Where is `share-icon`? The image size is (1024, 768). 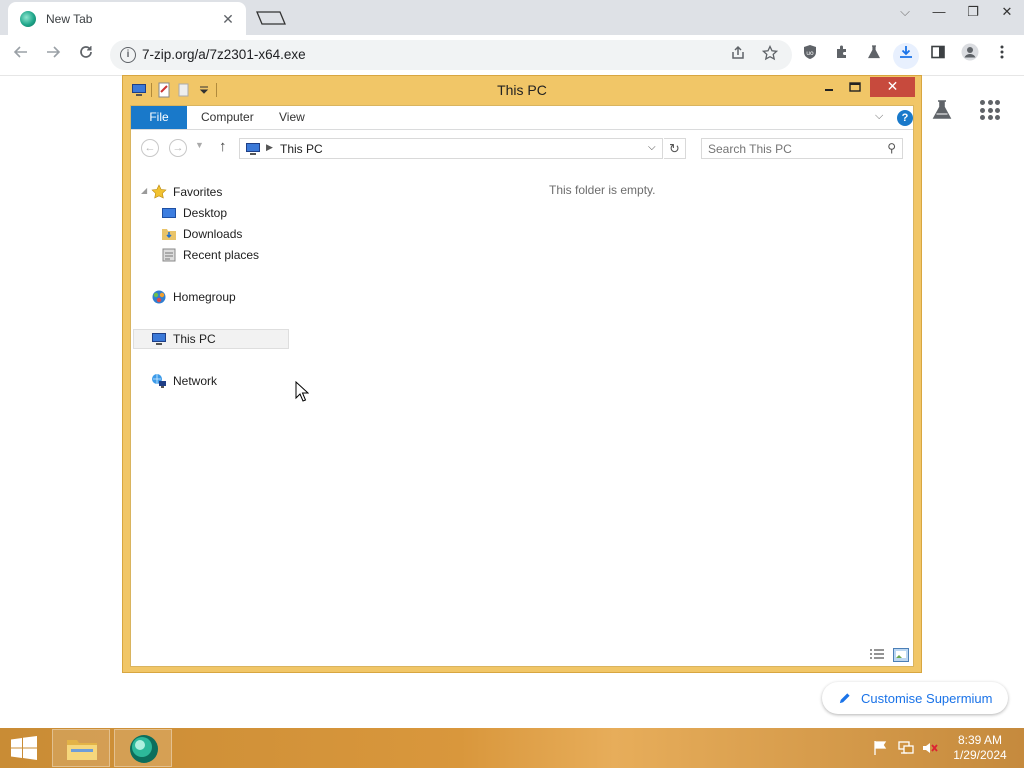 share-icon is located at coordinates (738, 55).